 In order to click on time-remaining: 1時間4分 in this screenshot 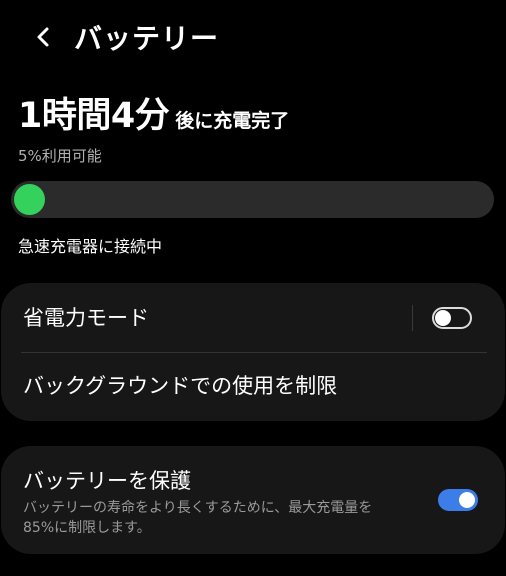, I will do `click(94, 116)`.